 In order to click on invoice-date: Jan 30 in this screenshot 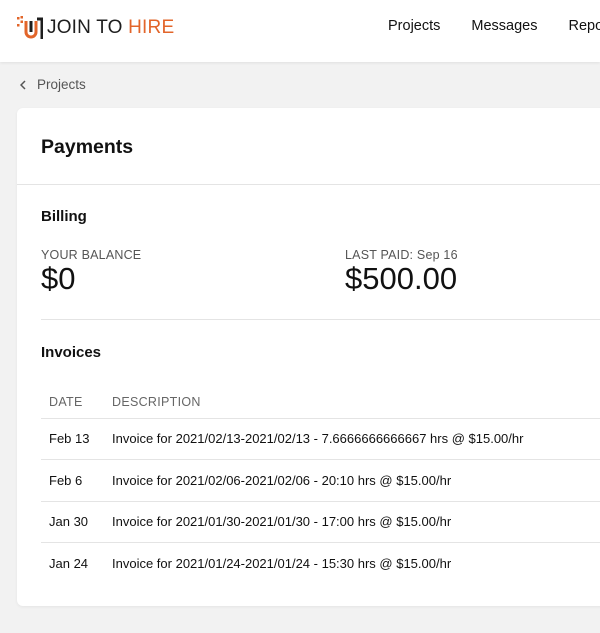, I will do `click(73, 522)`.